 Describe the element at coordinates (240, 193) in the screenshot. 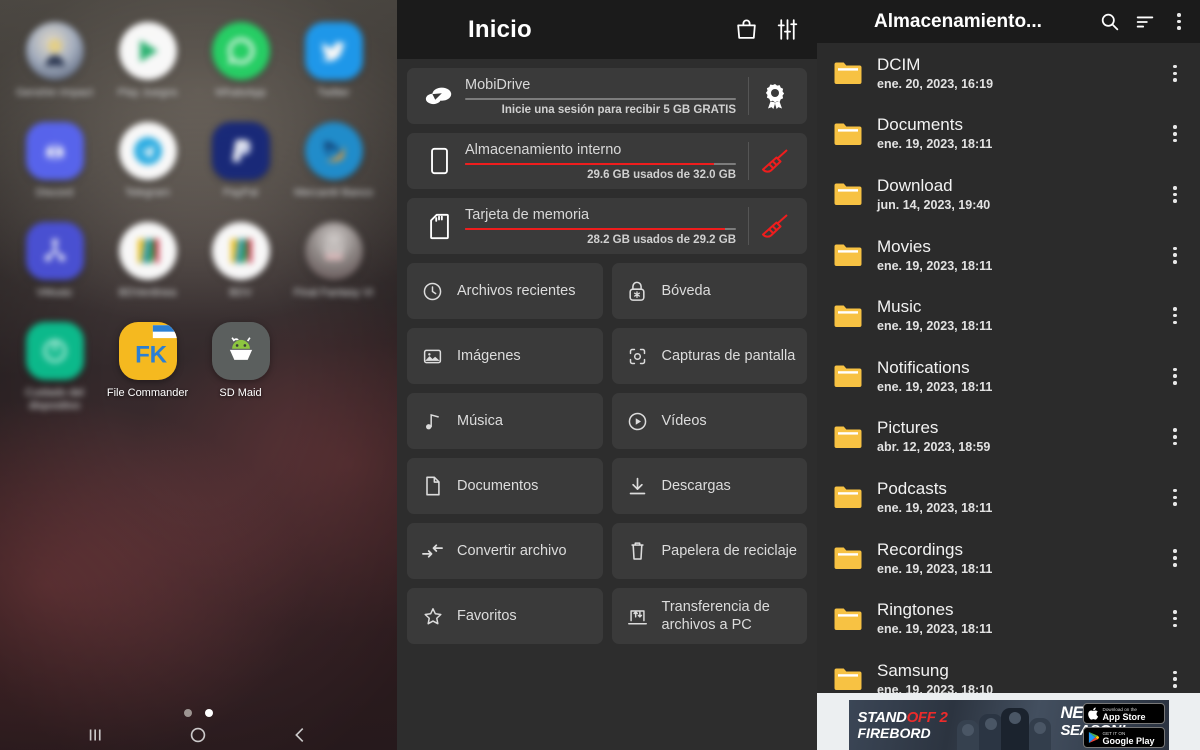

I see `app-label: PayPal` at that location.